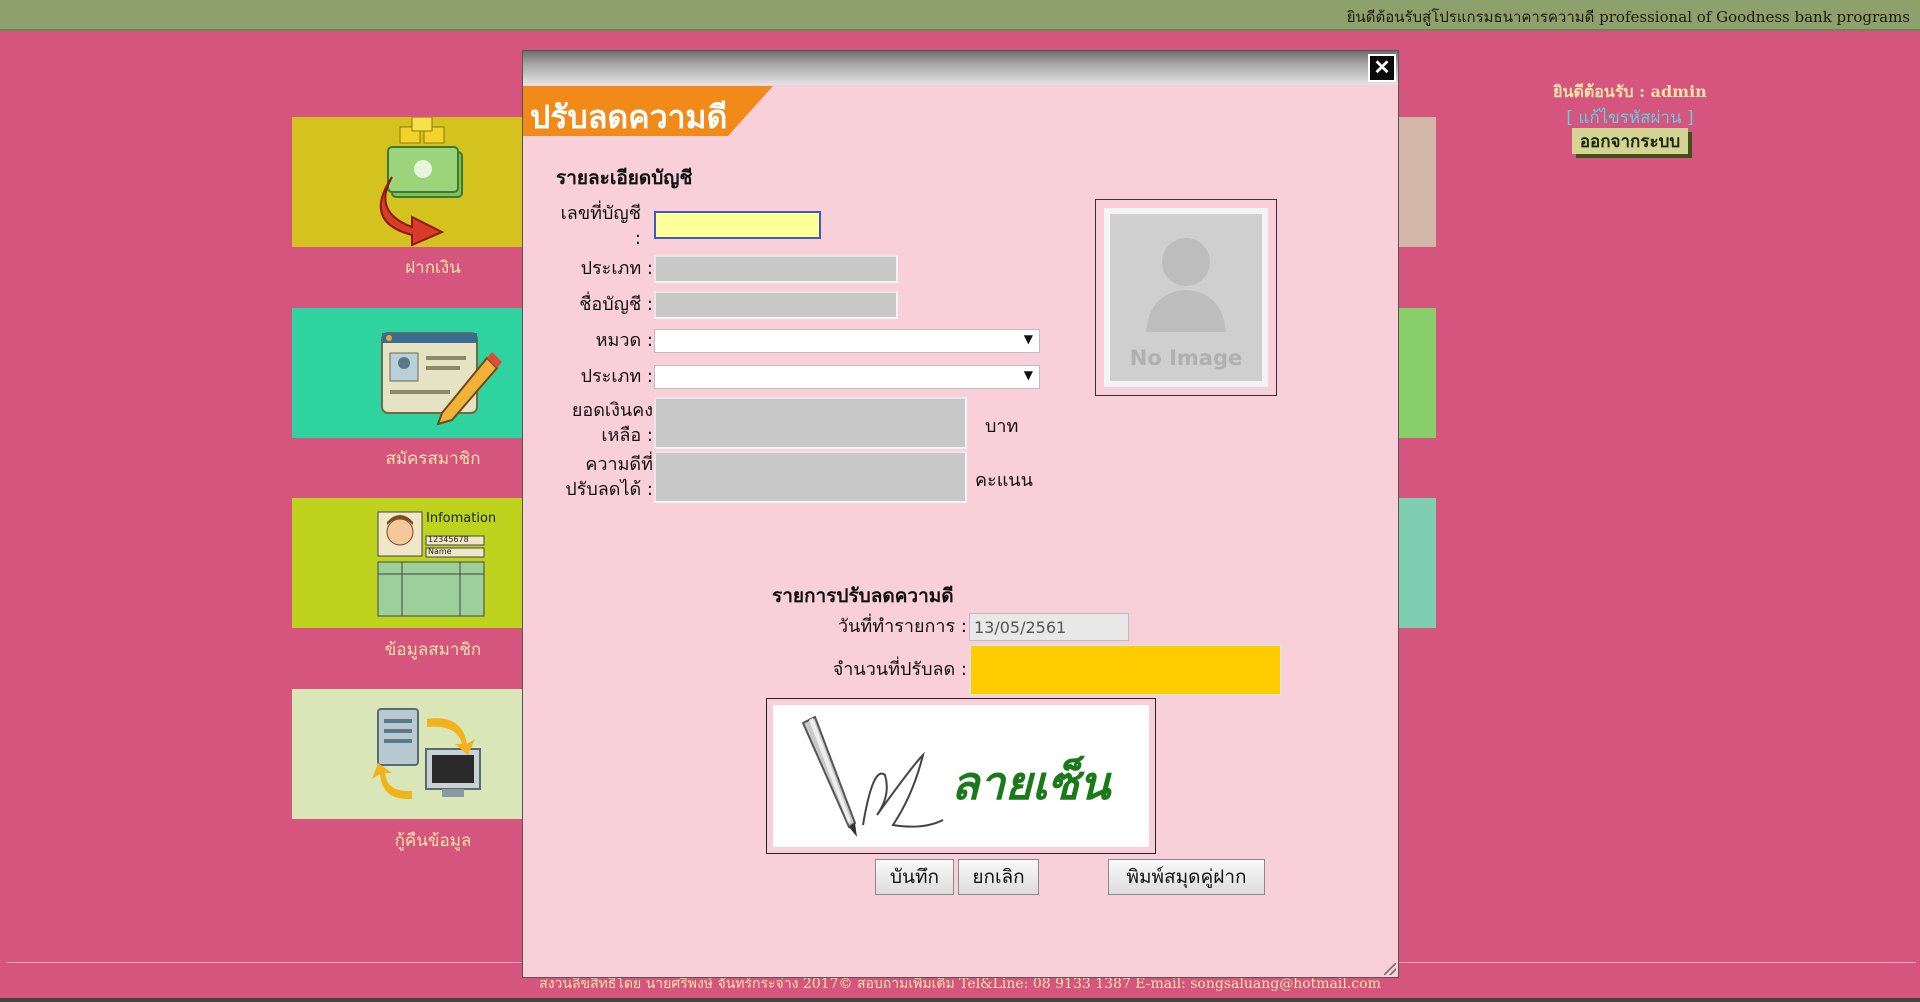 Image resolution: width=1920 pixels, height=1002 pixels. I want to click on pen-signature-icon, so click(872, 776).